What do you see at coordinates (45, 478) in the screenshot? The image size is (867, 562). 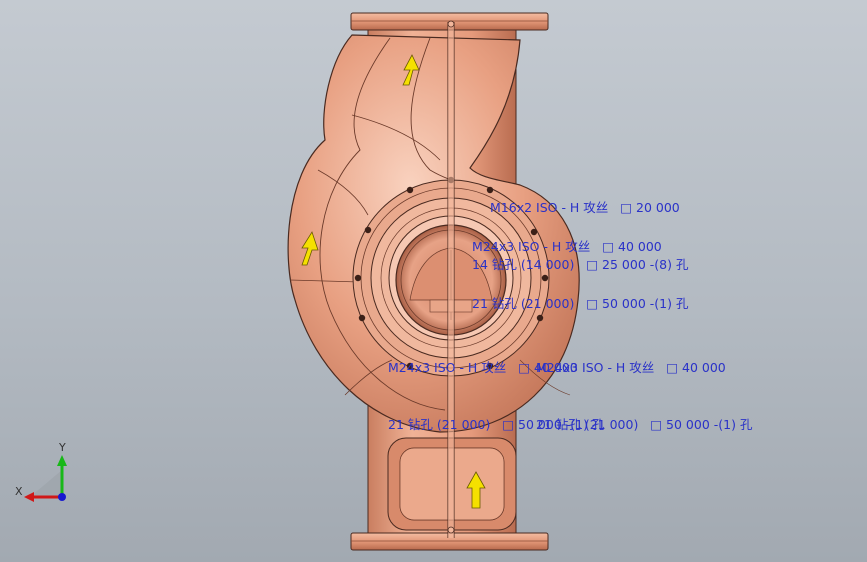 I see `coordinate-triad-icon` at bounding box center [45, 478].